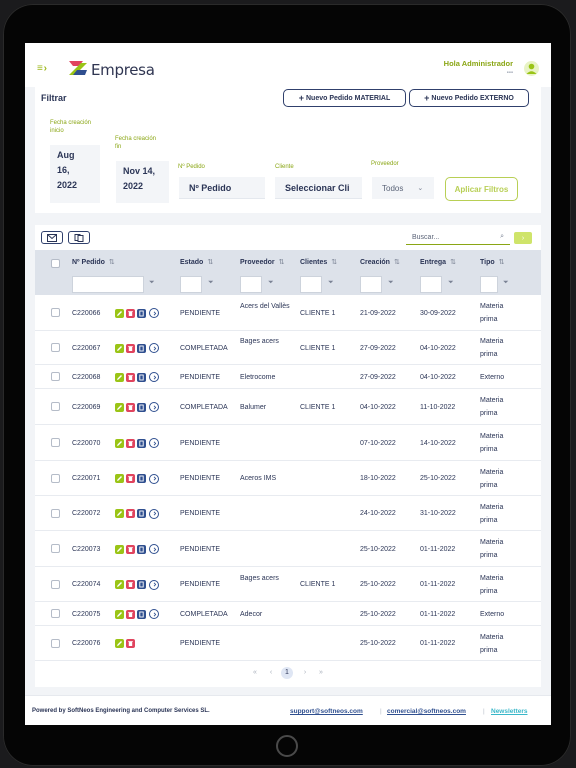  I want to click on start-date-picker: Aug 16, 2022, so click(75, 174).